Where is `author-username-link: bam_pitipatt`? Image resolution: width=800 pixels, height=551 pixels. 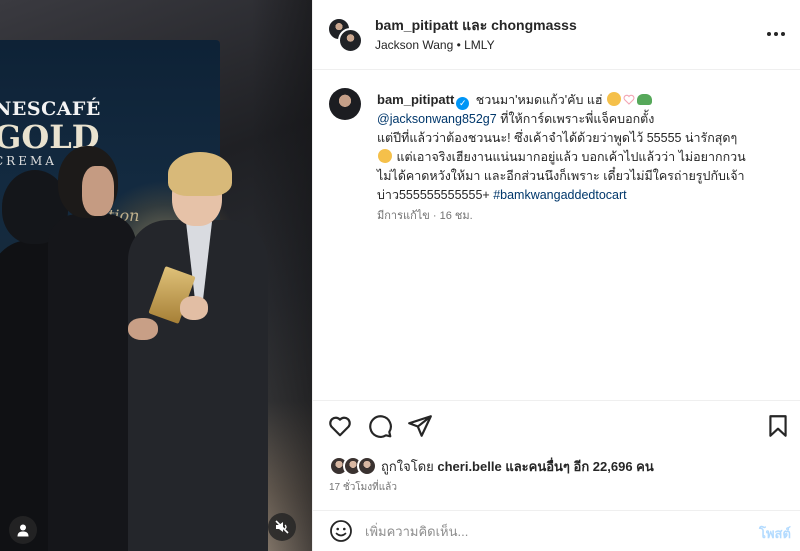
author-username-link: bam_pitipatt is located at coordinates (416, 25).